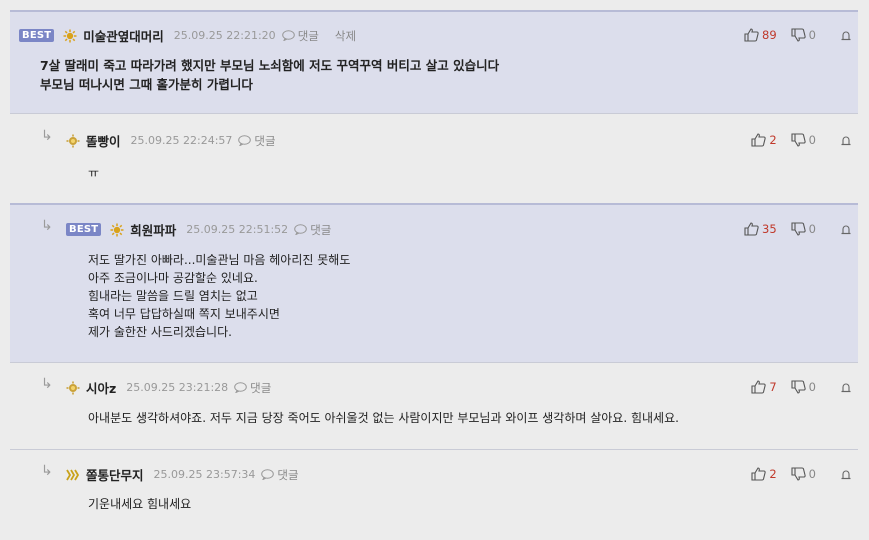 Image resolution: width=869 pixels, height=540 pixels. I want to click on timestamp: 25.09.25 22:24:57, so click(181, 140).